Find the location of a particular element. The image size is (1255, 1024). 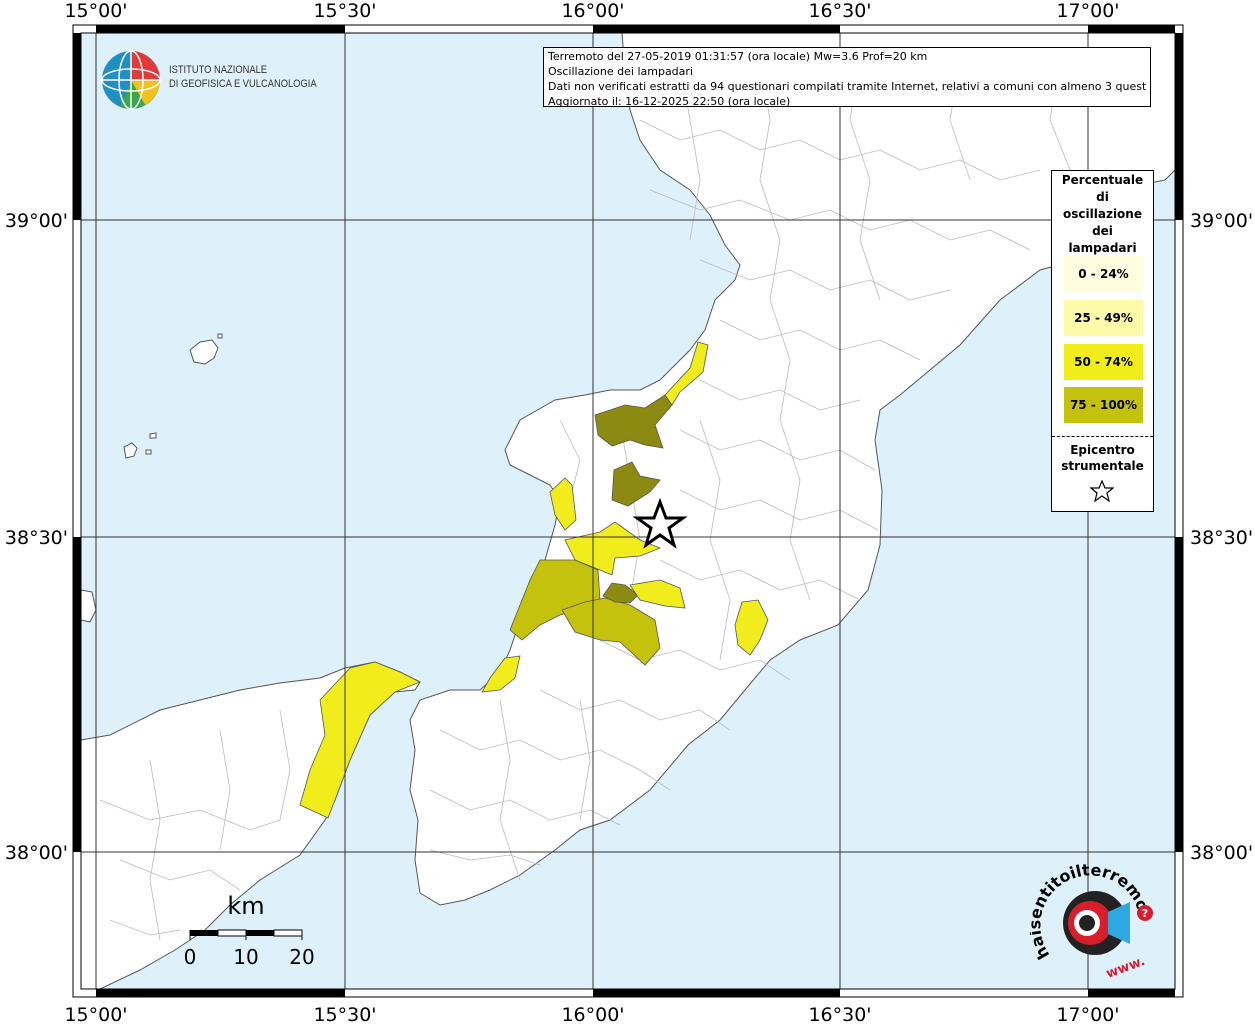

legend-label-1: 25 - 49% is located at coordinates (1103, 318).